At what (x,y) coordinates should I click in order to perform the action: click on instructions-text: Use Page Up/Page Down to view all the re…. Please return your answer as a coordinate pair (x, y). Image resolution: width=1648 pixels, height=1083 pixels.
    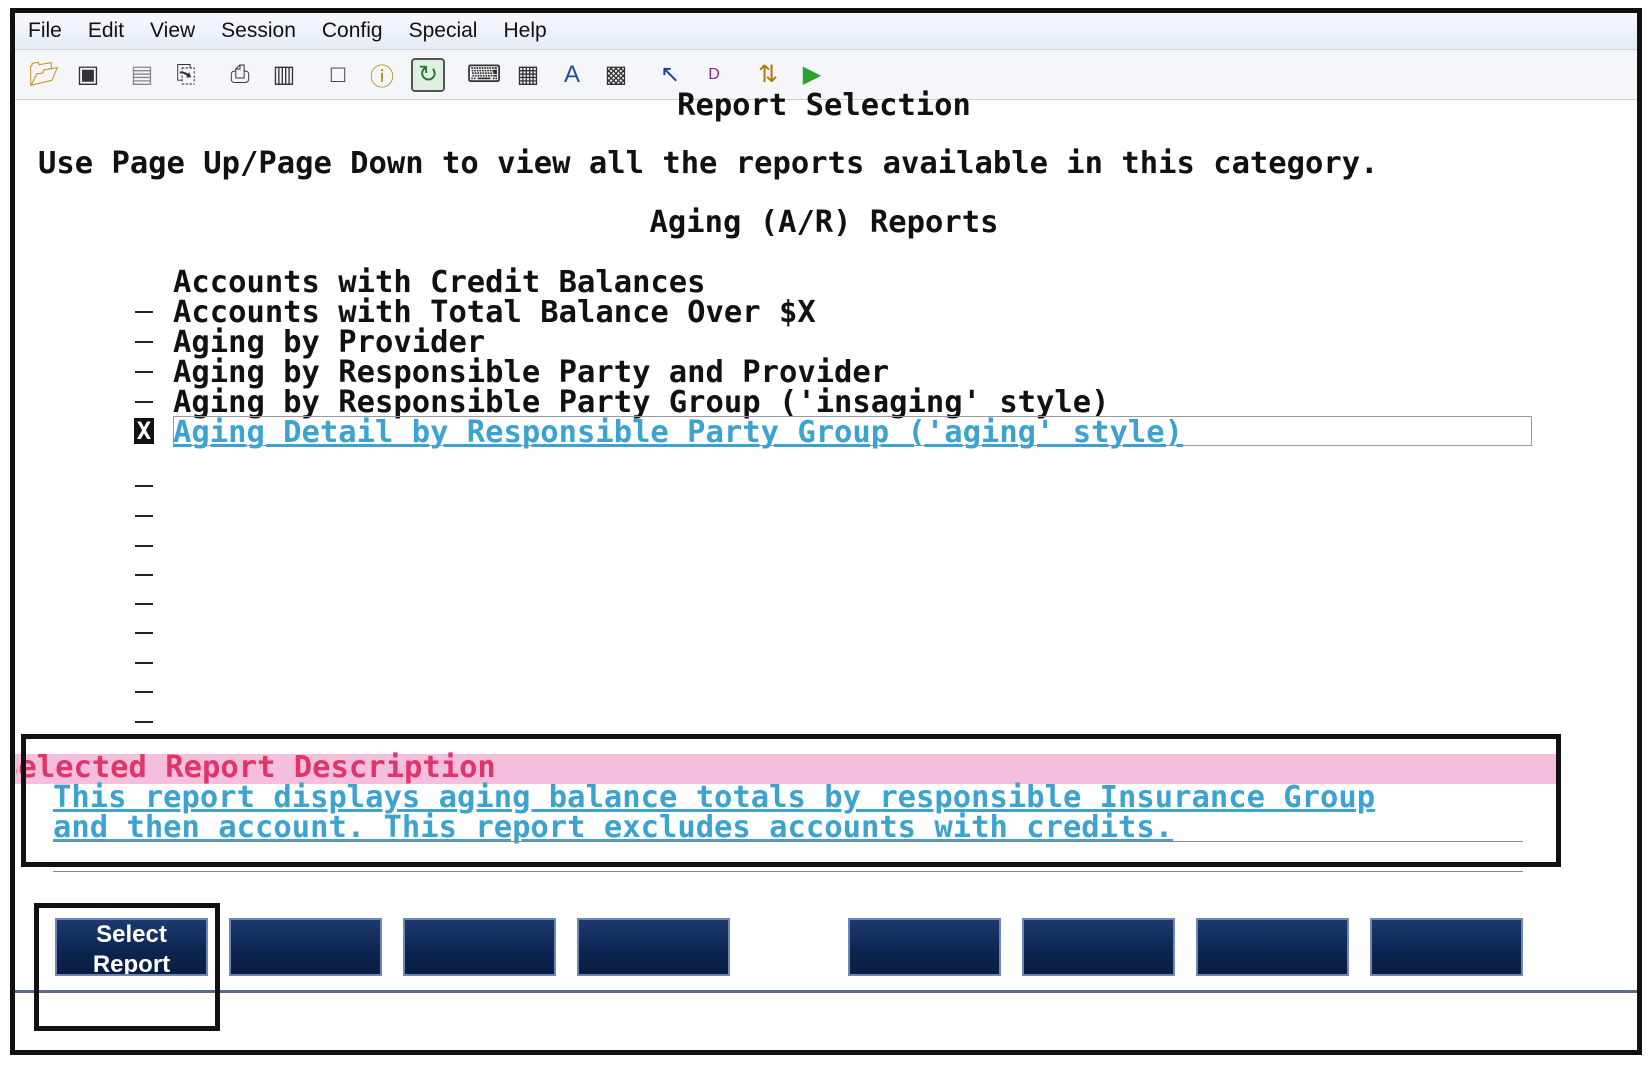
    Looking at the image, I should click on (708, 163).